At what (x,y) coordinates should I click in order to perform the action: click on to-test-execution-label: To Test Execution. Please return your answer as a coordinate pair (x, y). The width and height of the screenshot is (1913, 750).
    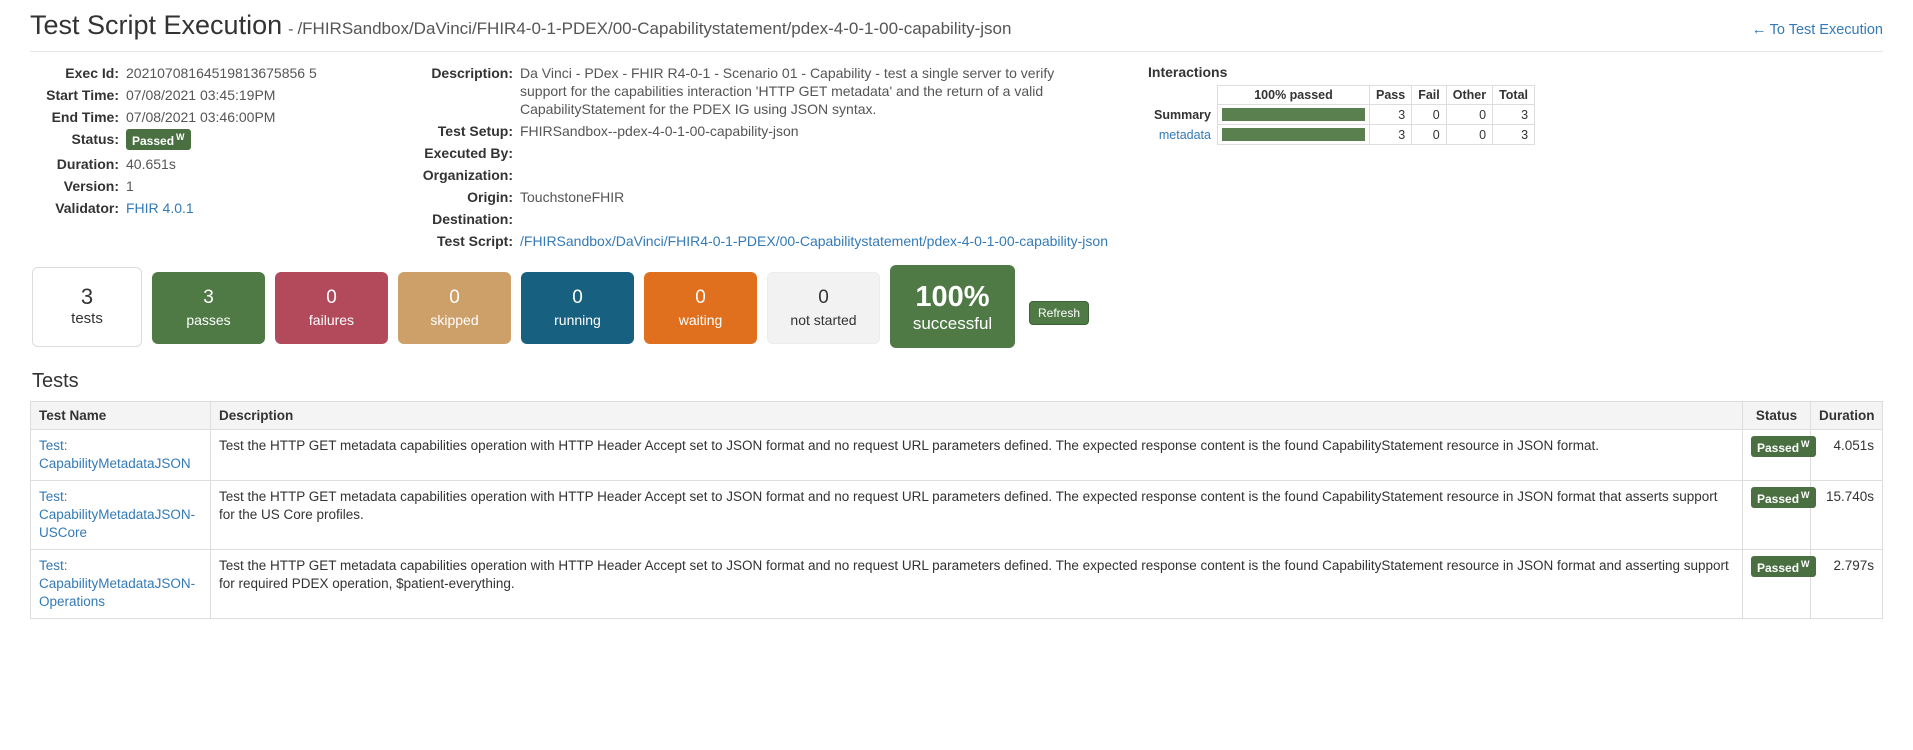
    Looking at the image, I should click on (1826, 30).